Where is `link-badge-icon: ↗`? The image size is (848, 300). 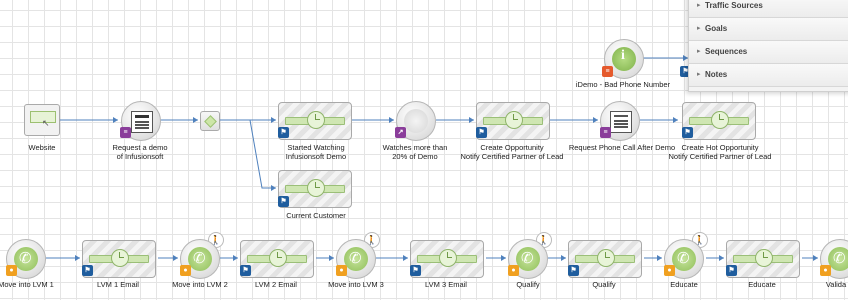
link-badge-icon: ↗ is located at coordinates (400, 132).